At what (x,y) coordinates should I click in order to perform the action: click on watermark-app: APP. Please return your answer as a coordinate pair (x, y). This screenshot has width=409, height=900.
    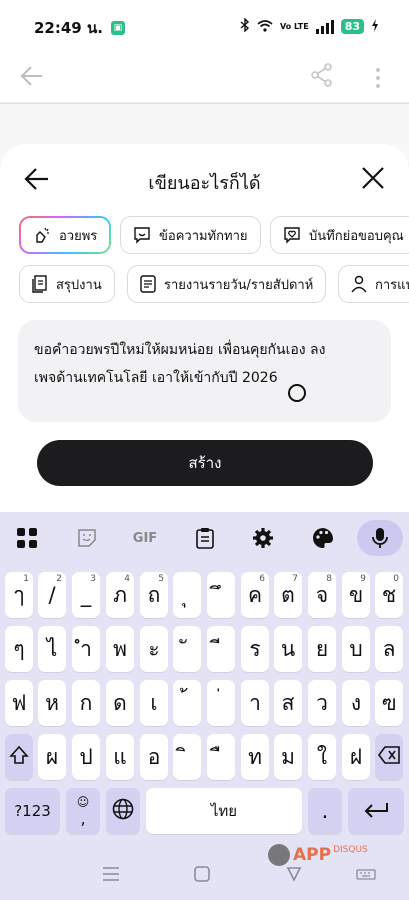
    Looking at the image, I should click on (312, 855).